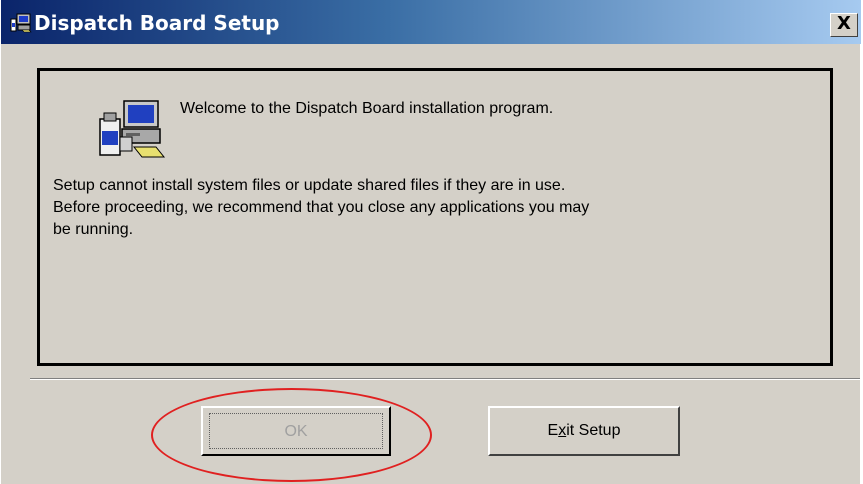 The width and height of the screenshot is (863, 484). I want to click on exit-label-mnemonic: x, so click(562, 430).